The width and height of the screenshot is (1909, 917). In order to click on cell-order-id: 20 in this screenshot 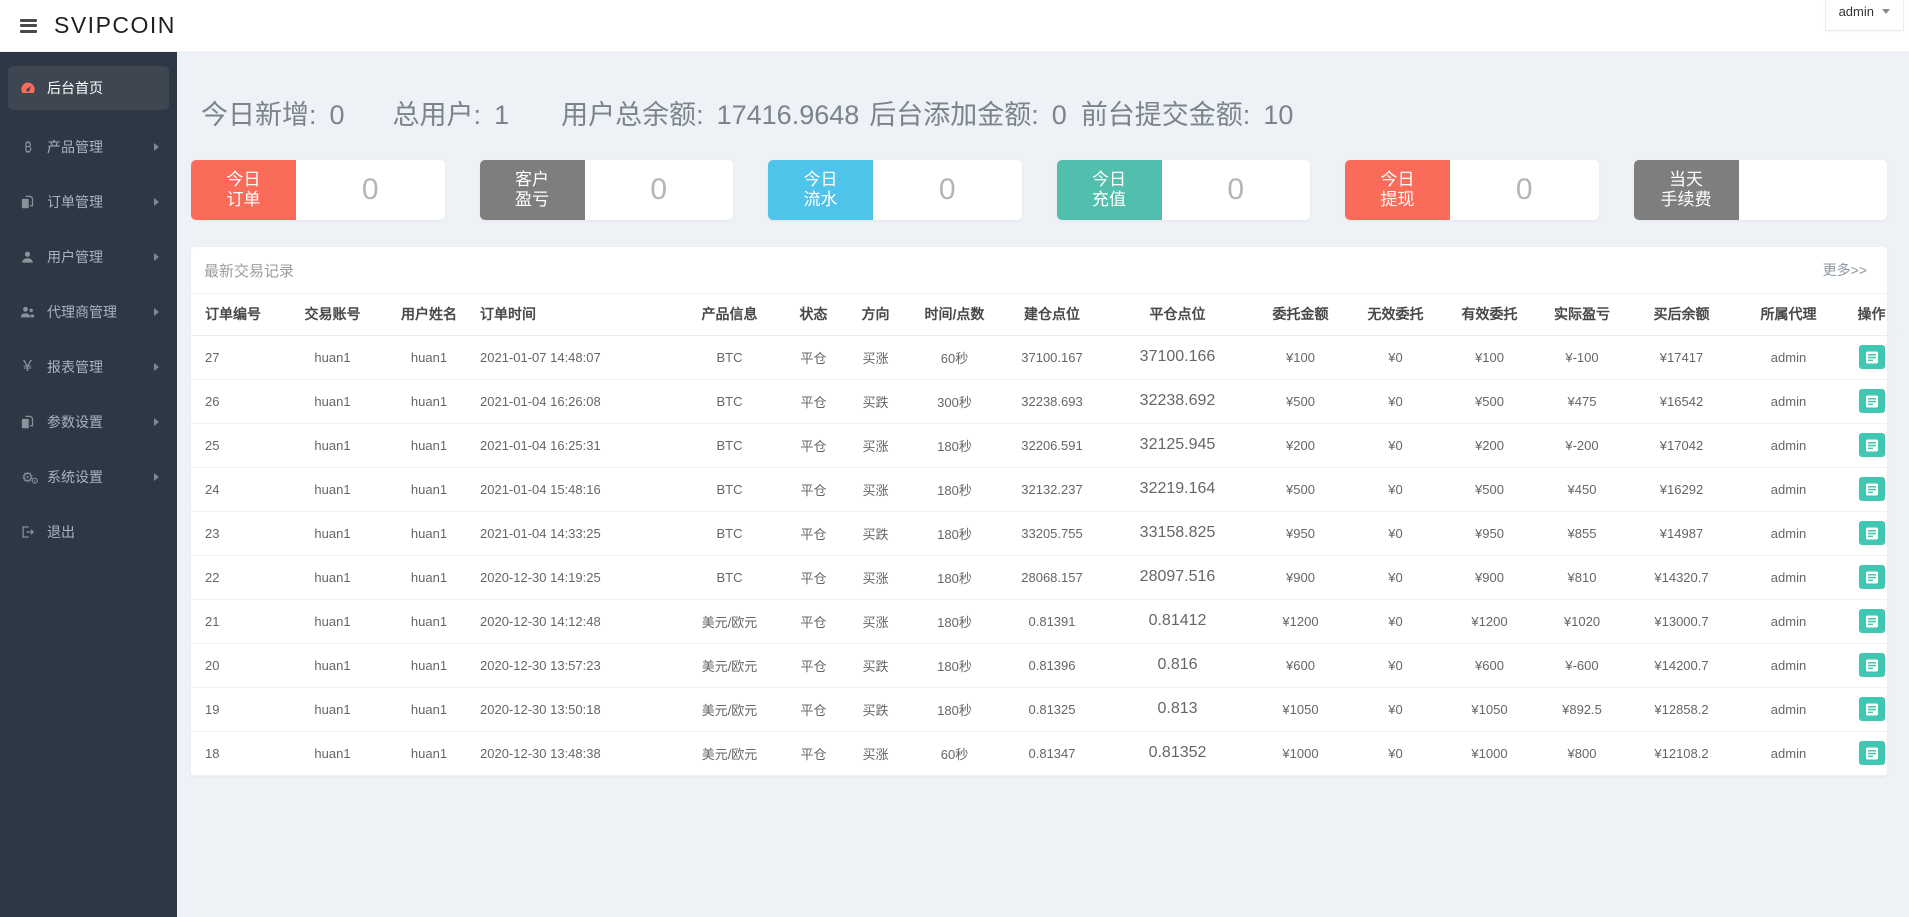, I will do `click(238, 665)`.